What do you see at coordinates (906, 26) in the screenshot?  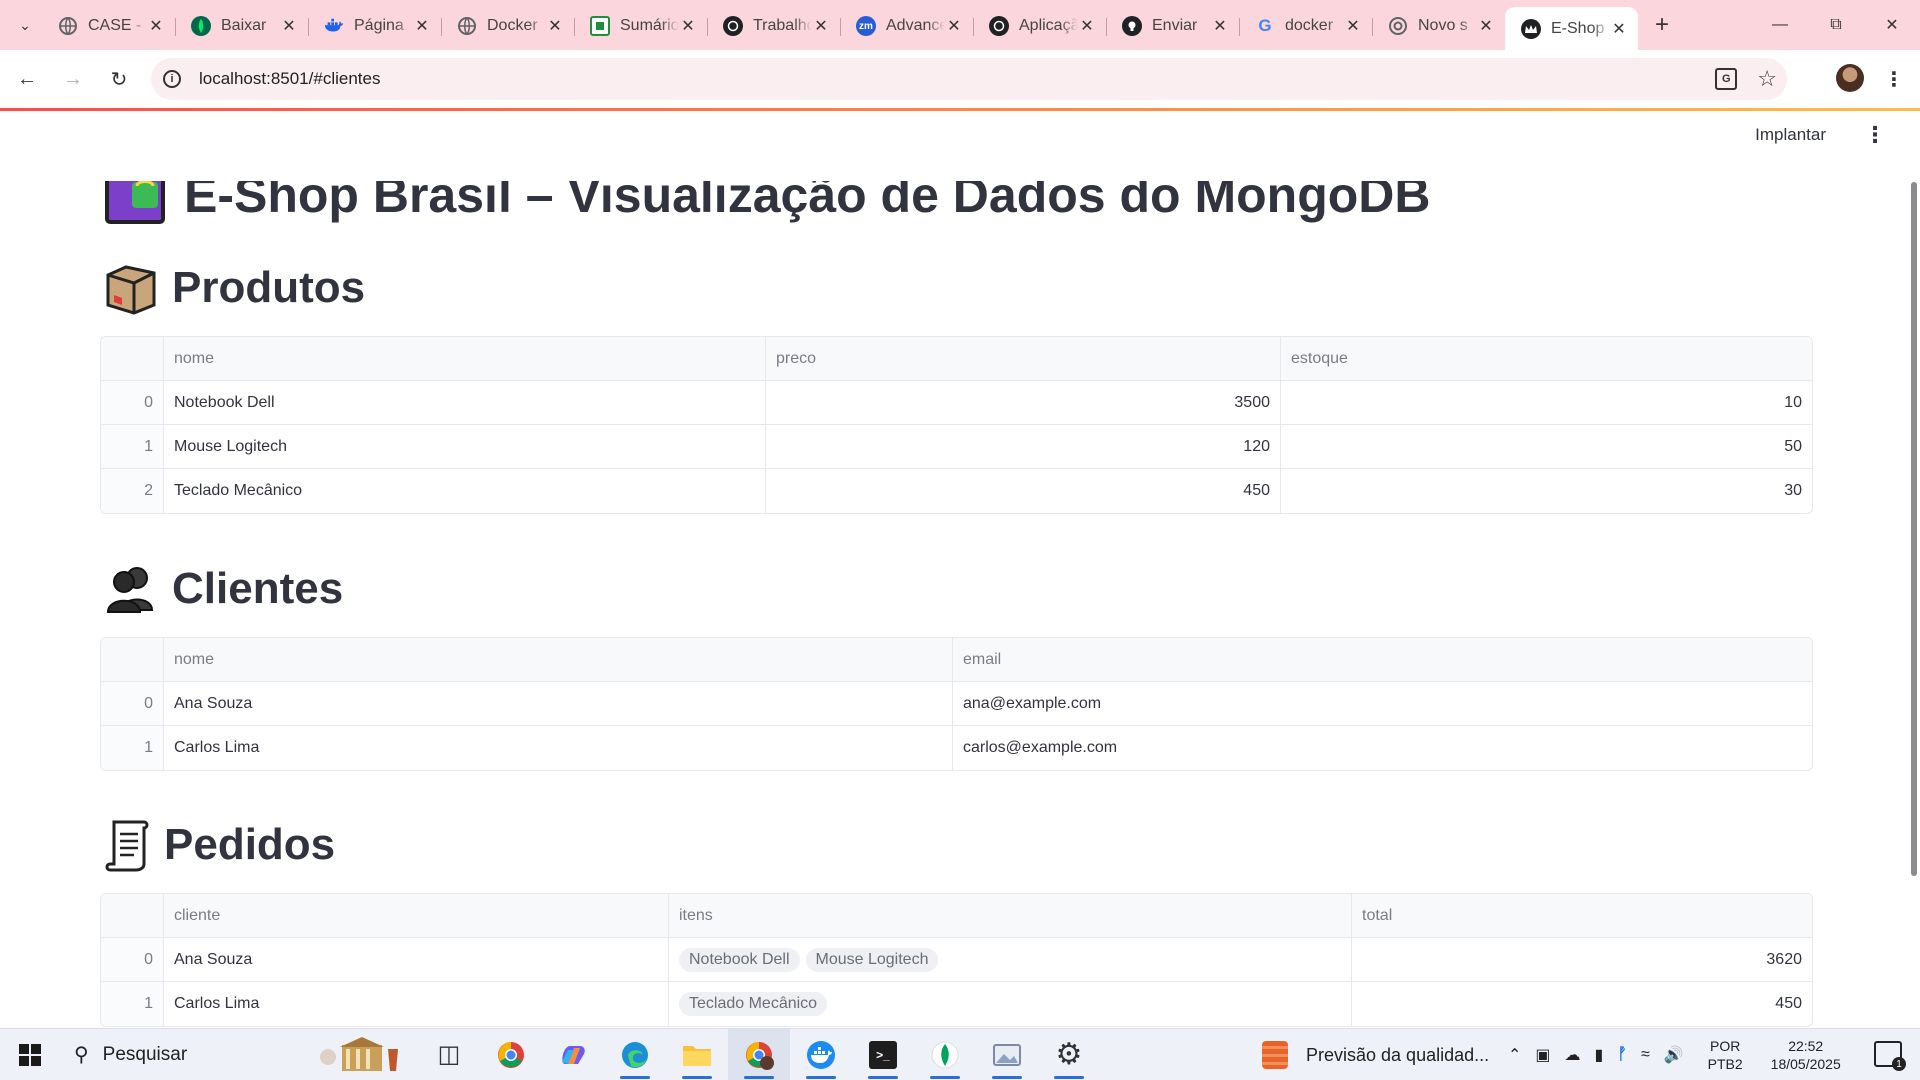 I see `browser-tab: zm Advanced ✕` at bounding box center [906, 26].